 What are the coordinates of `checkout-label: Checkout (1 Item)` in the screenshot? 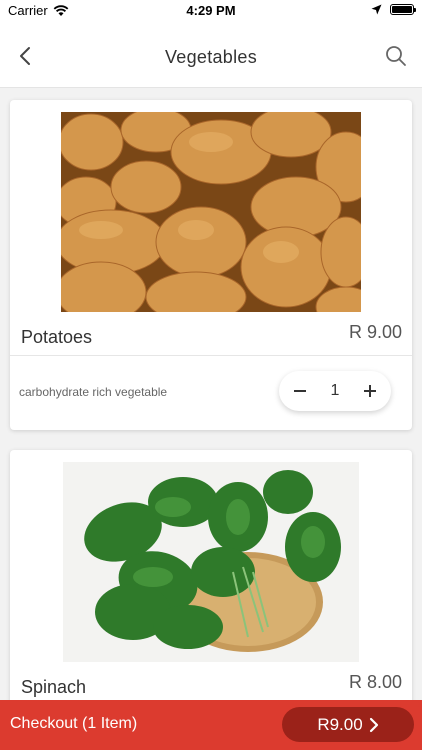 It's located at (74, 723).